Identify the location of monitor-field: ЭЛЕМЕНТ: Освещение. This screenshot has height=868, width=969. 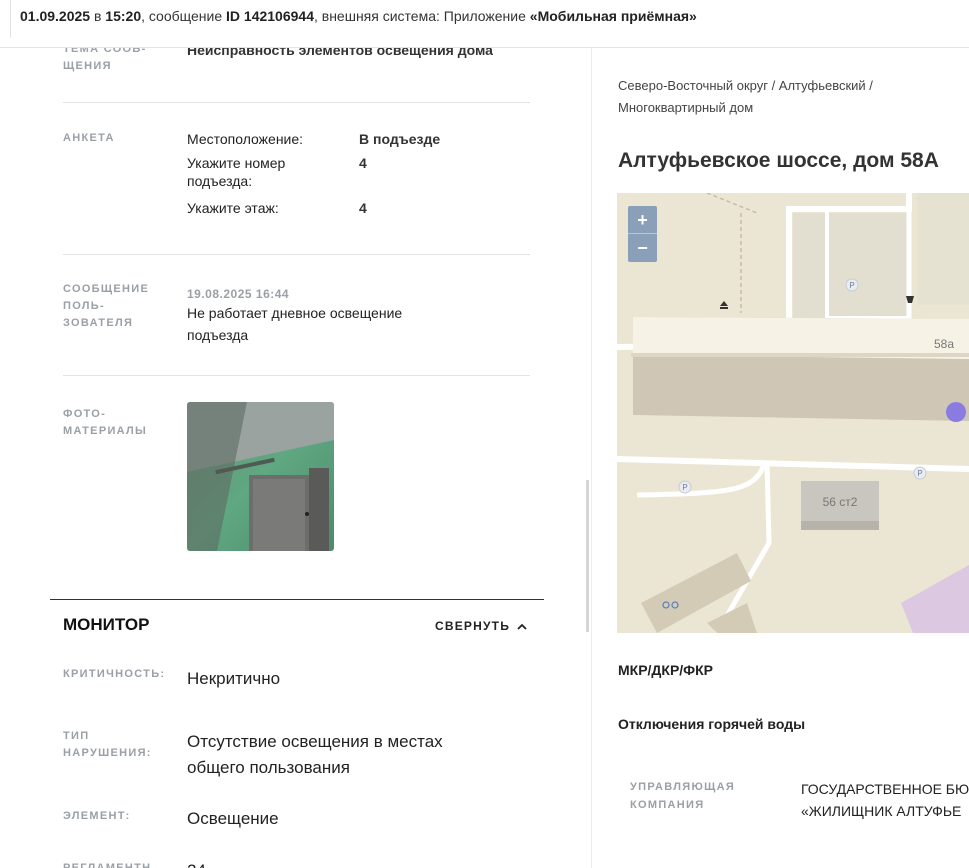
(296, 823).